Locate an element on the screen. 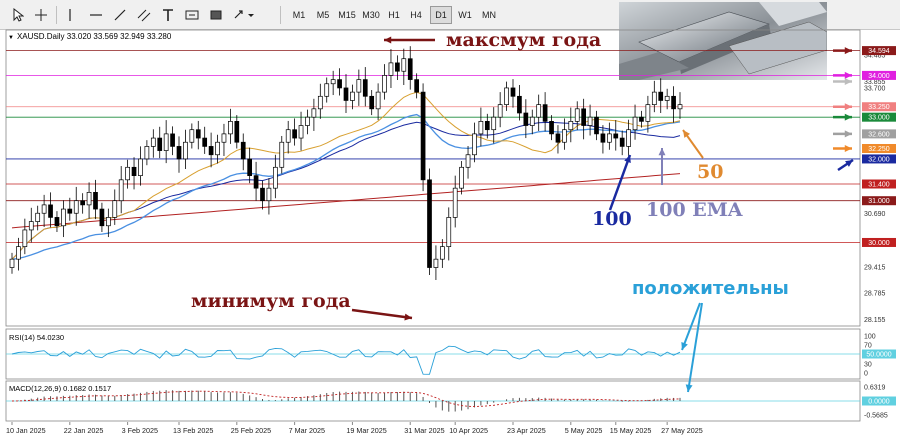 The image size is (900, 442). price-box-label: 50.0000 is located at coordinates (878, 355).